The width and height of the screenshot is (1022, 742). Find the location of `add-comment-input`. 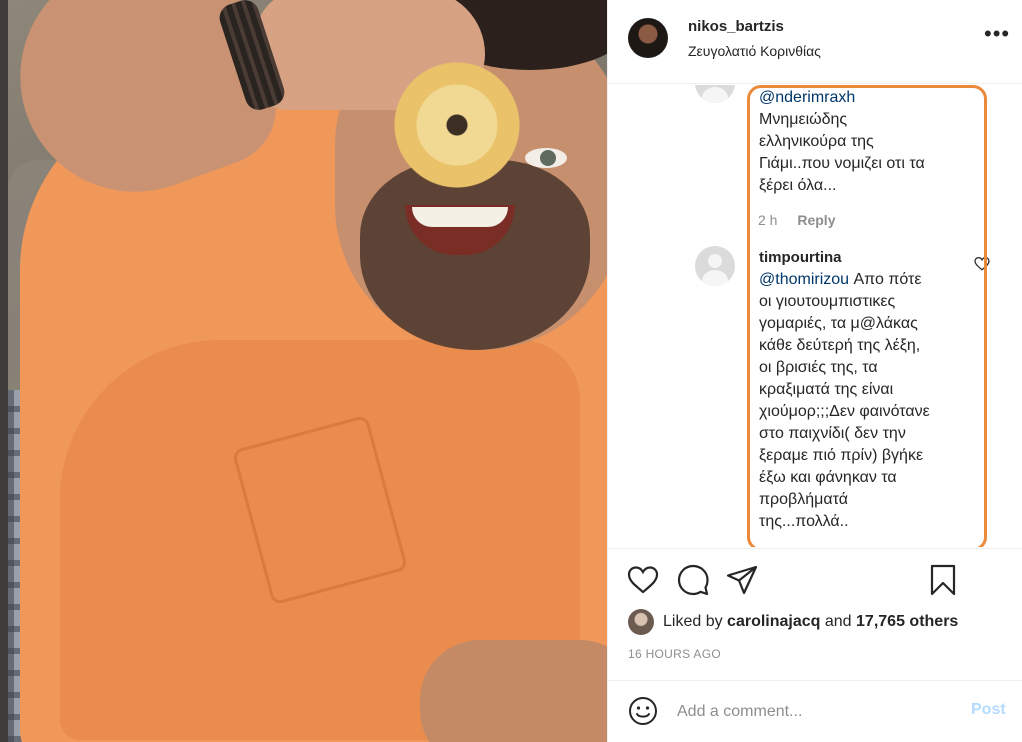

add-comment-input is located at coordinates (817, 712).